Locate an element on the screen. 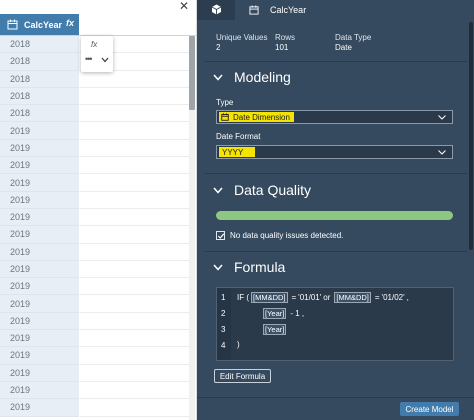  date-format-value: YYYY is located at coordinates (237, 152).